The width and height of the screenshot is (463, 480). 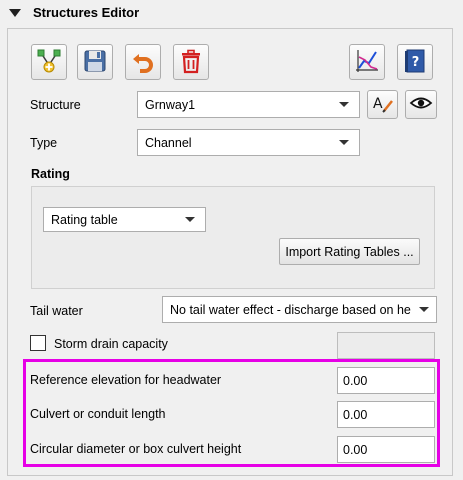 I want to click on culvert-diameter-label: Circular diameter or box culvert height, so click(x=136, y=449).